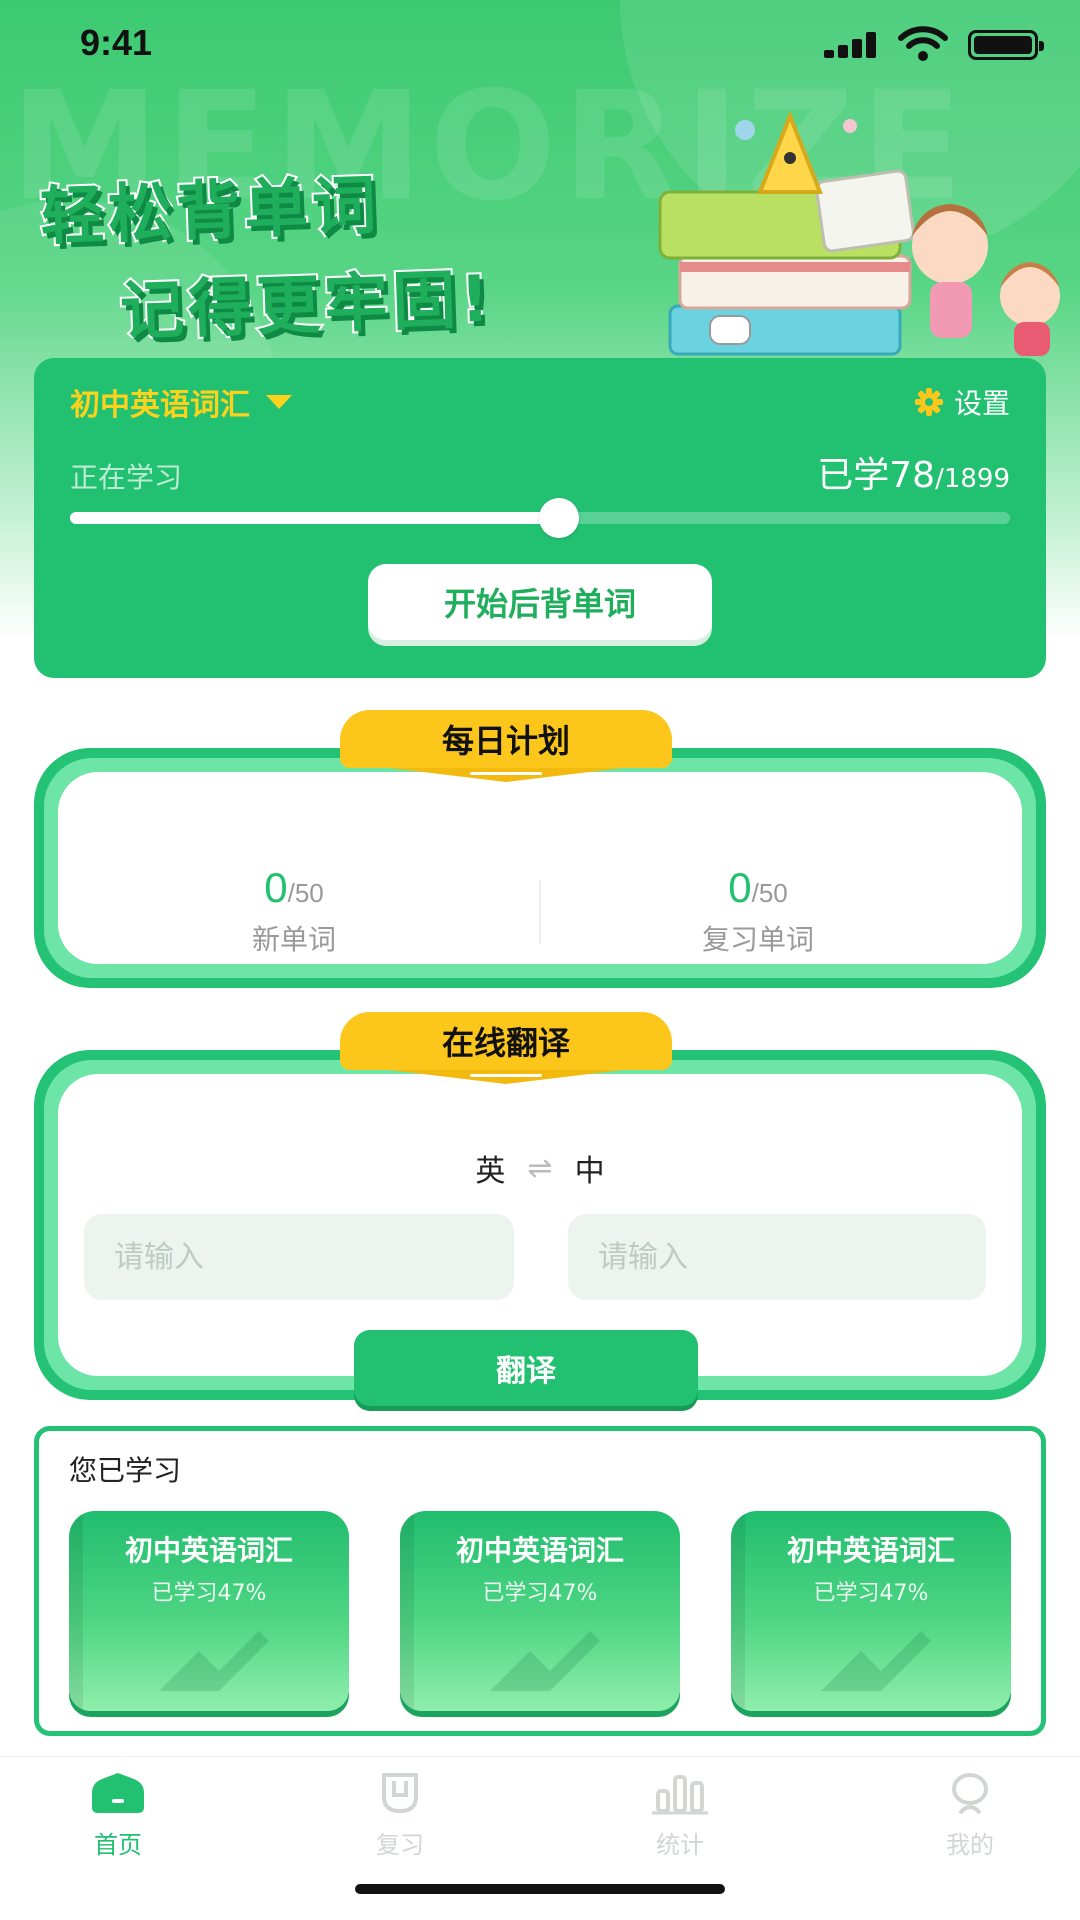 The height and width of the screenshot is (1920, 1080). What do you see at coordinates (970, 1815) in the screenshot?
I see `tab-profile: 我的` at bounding box center [970, 1815].